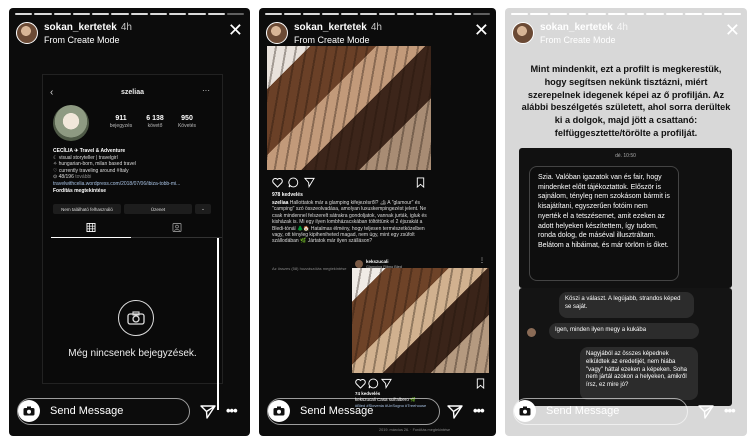 The image size is (755, 444). I want to click on stat-following: 950 Követés, so click(187, 122).